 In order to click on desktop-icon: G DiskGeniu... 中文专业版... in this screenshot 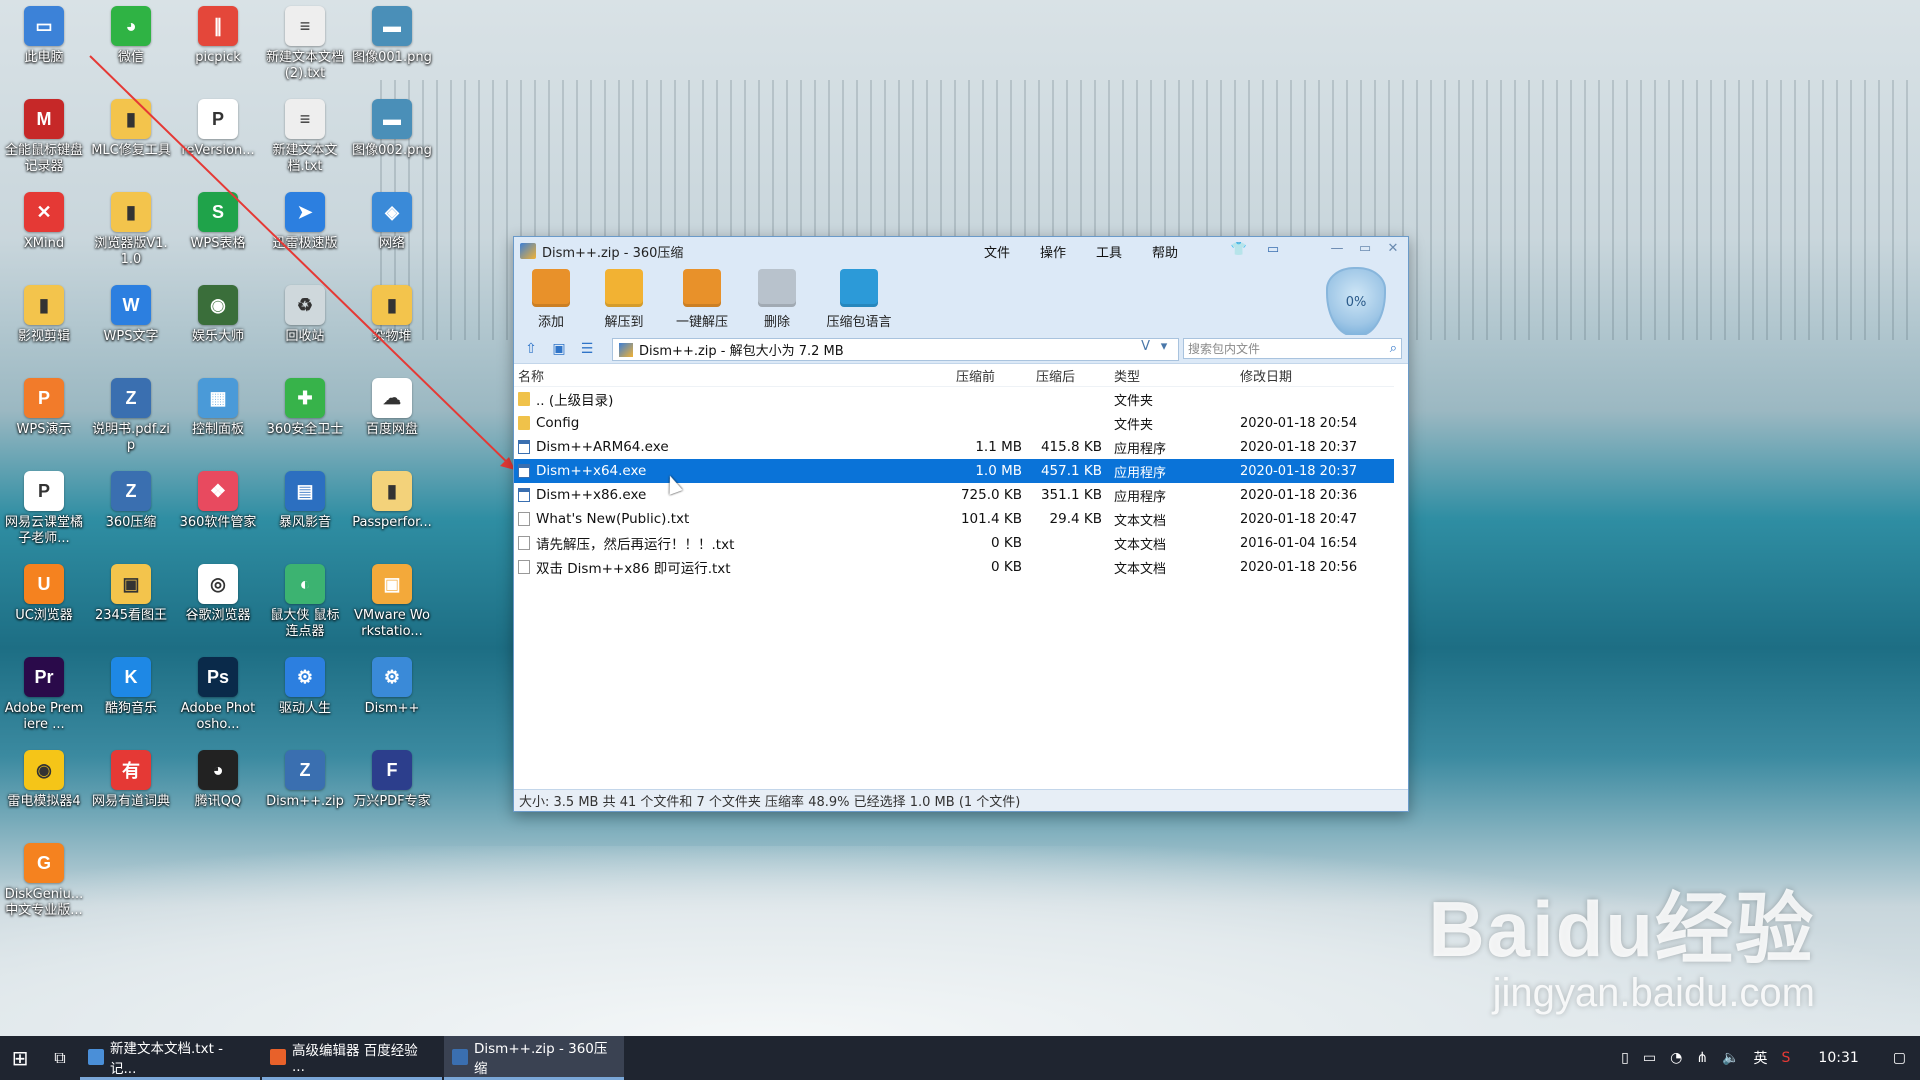, I will do `click(44, 881)`.